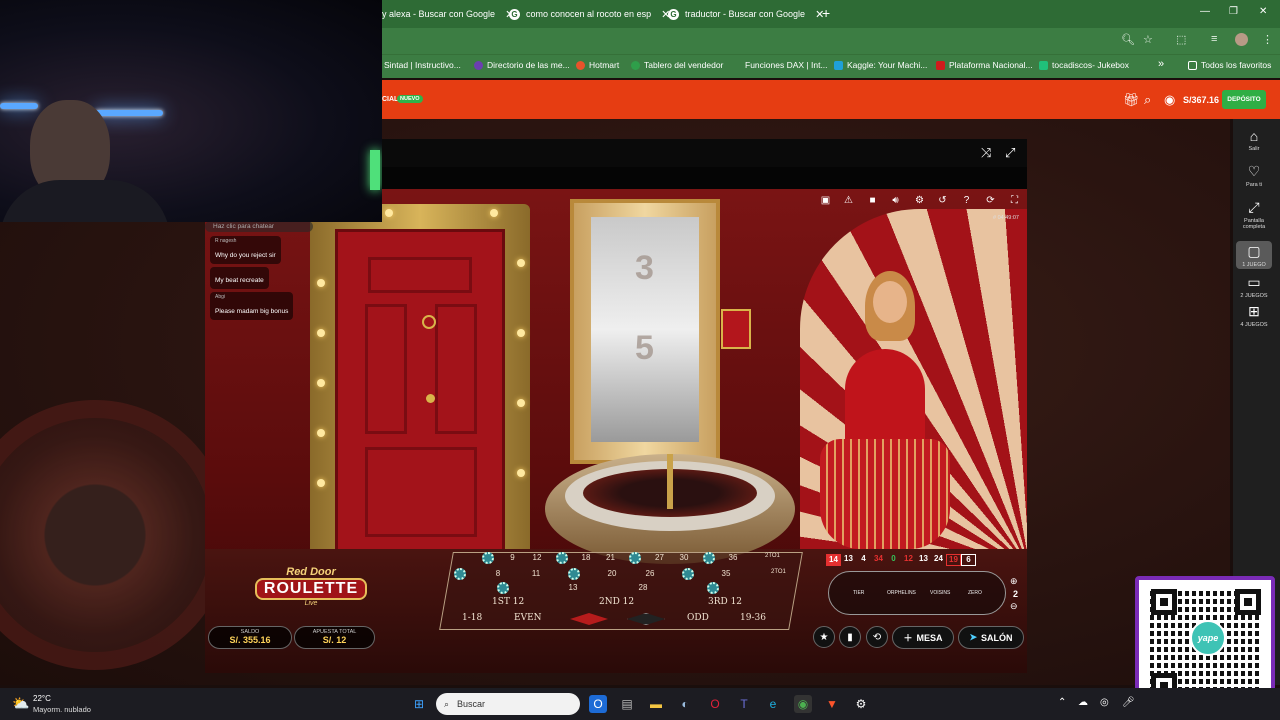  Describe the element at coordinates (42, 698) in the screenshot. I see `weather-temp: 22°C` at that location.